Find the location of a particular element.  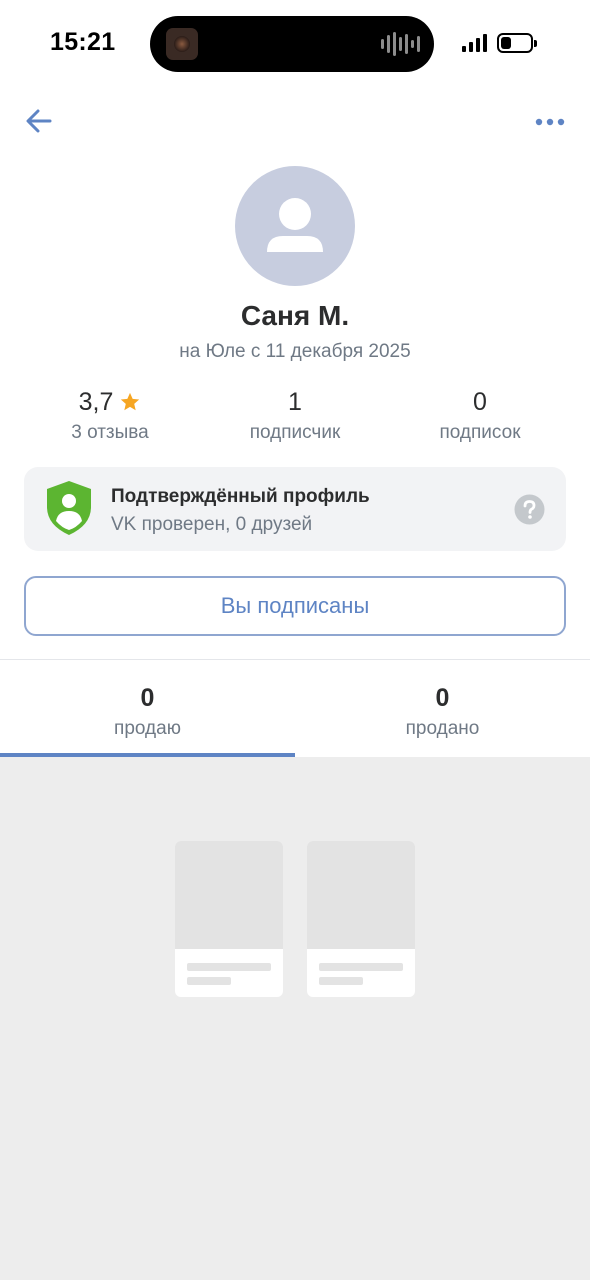

section-divider is located at coordinates (295, 659).